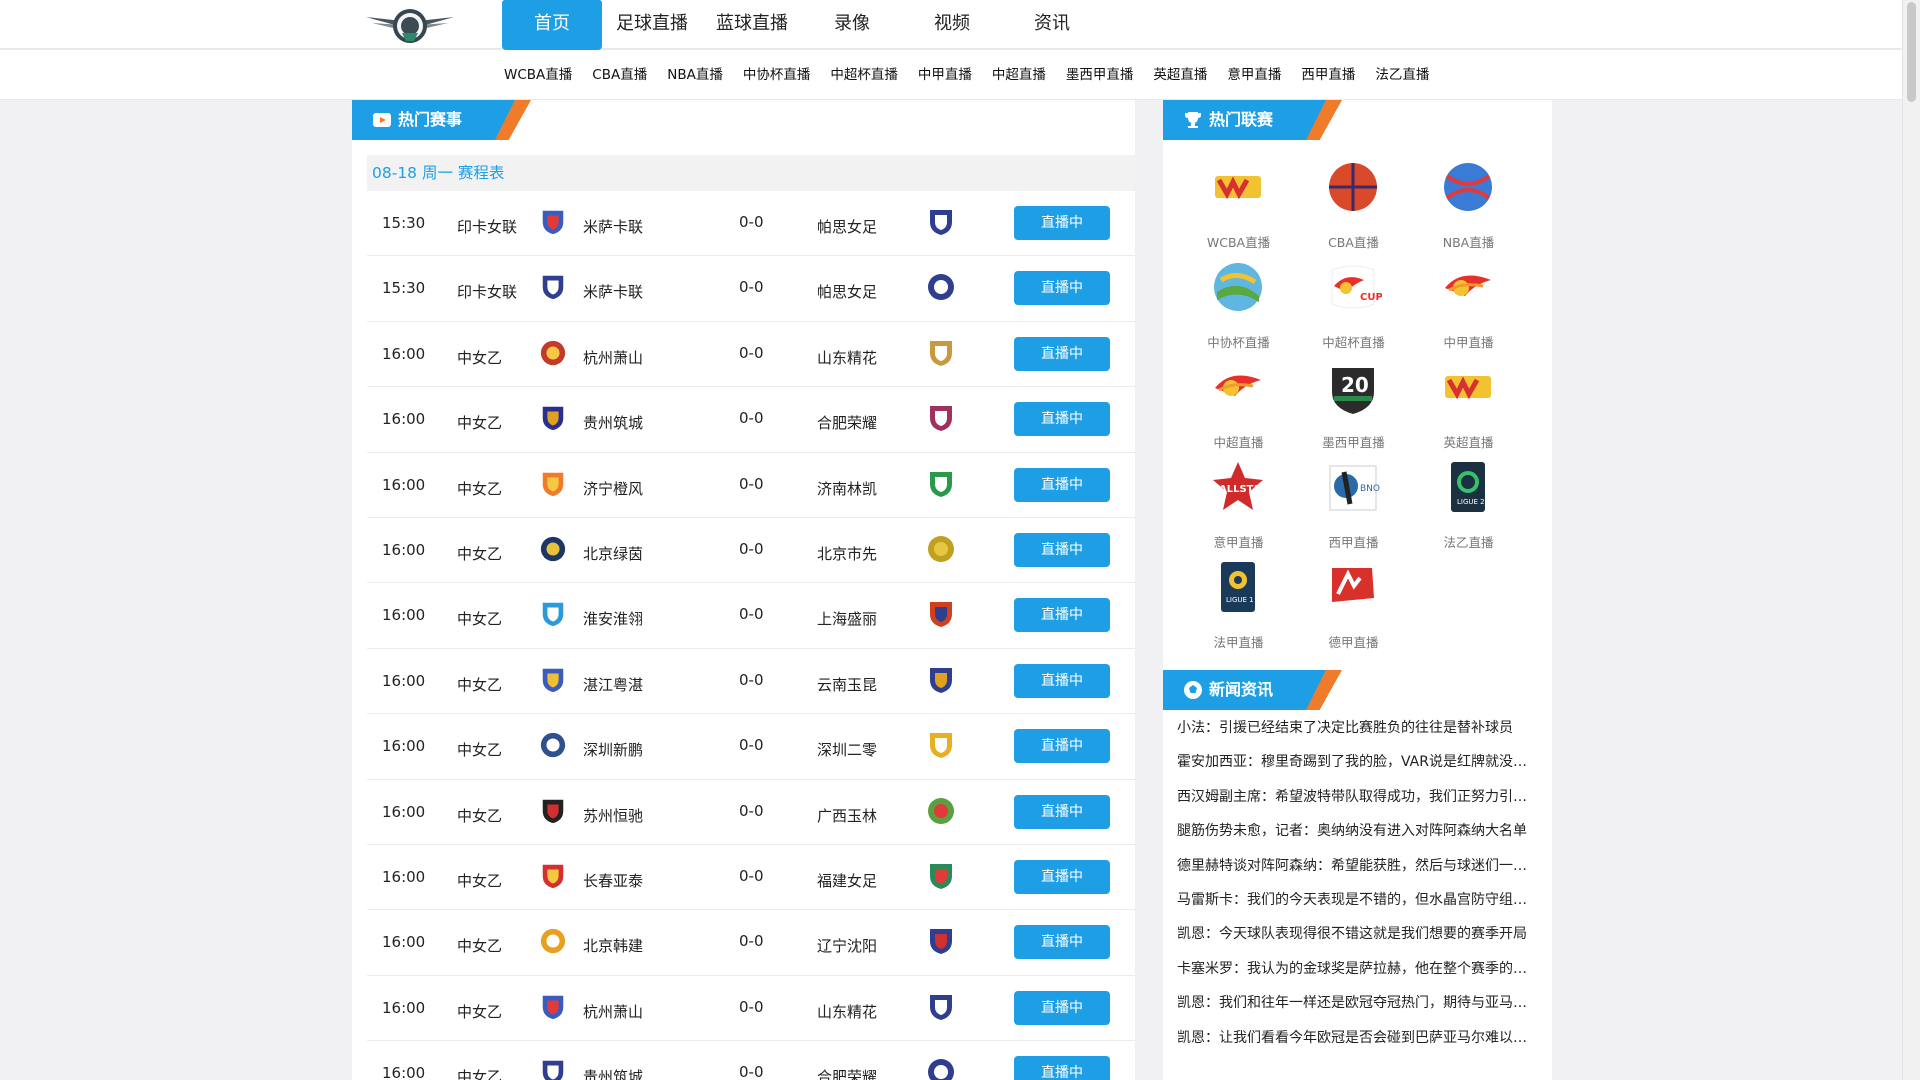 Image resolution: width=1920 pixels, height=1080 pixels. I want to click on nav-football-live: 足球直播, so click(652, 25).